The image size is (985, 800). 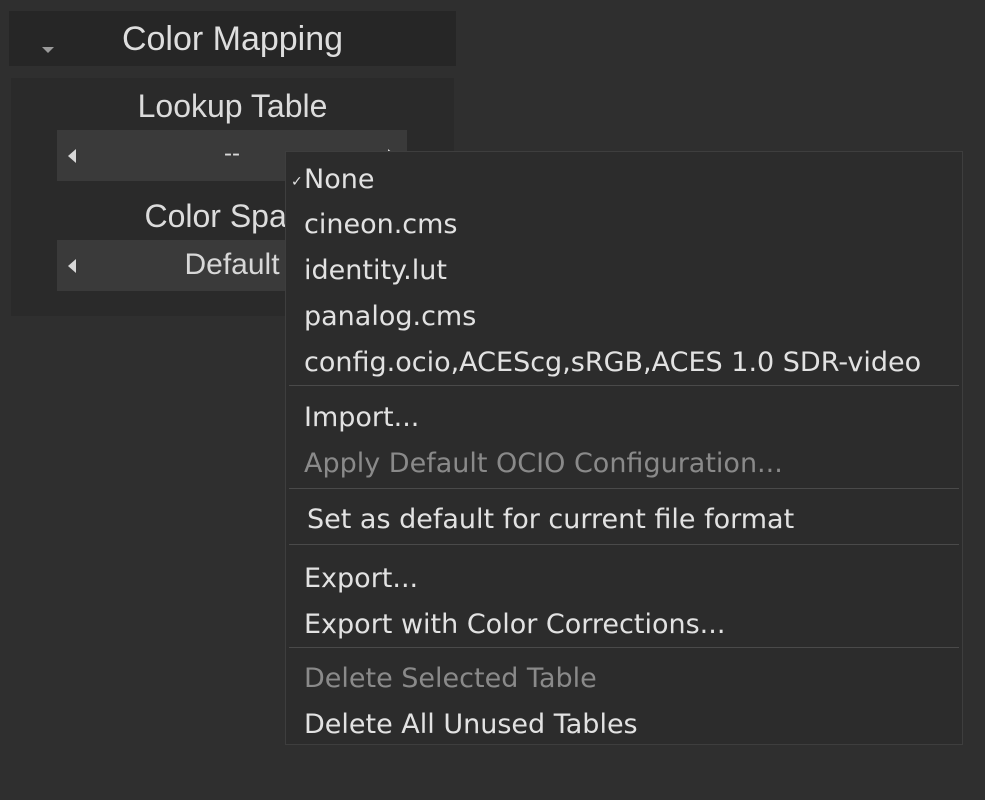 What do you see at coordinates (471, 725) in the screenshot?
I see `menu-item-delete-unused: Delete All Unused Tables` at bounding box center [471, 725].